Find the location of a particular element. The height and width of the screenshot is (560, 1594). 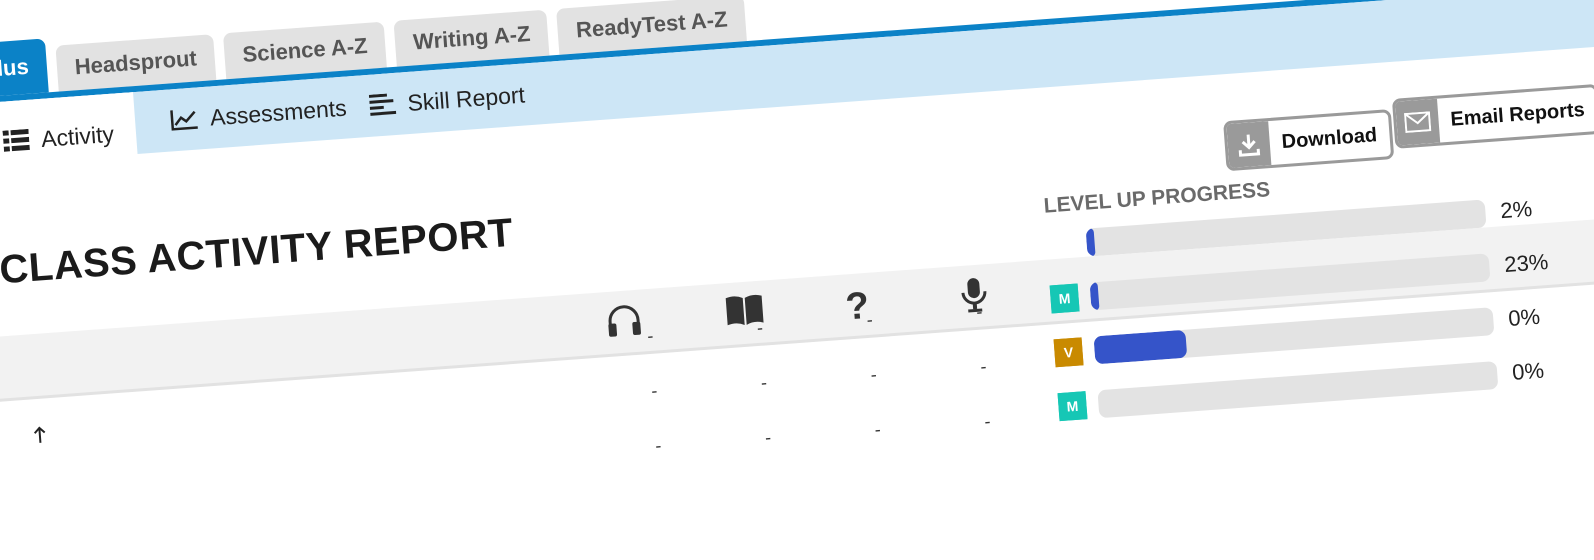

progress-track is located at coordinates (1298, 390).